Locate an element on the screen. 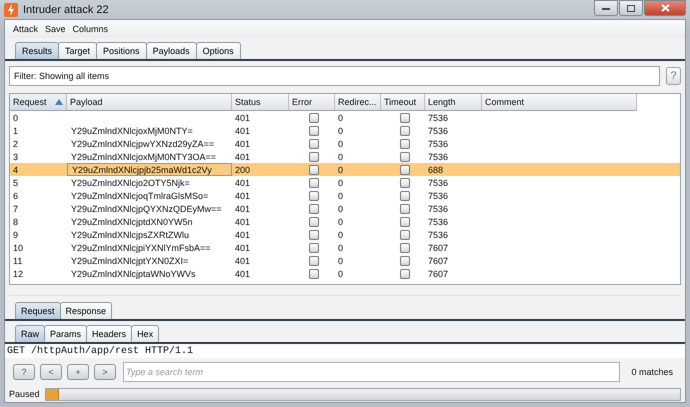  tab: Results is located at coordinates (37, 50).